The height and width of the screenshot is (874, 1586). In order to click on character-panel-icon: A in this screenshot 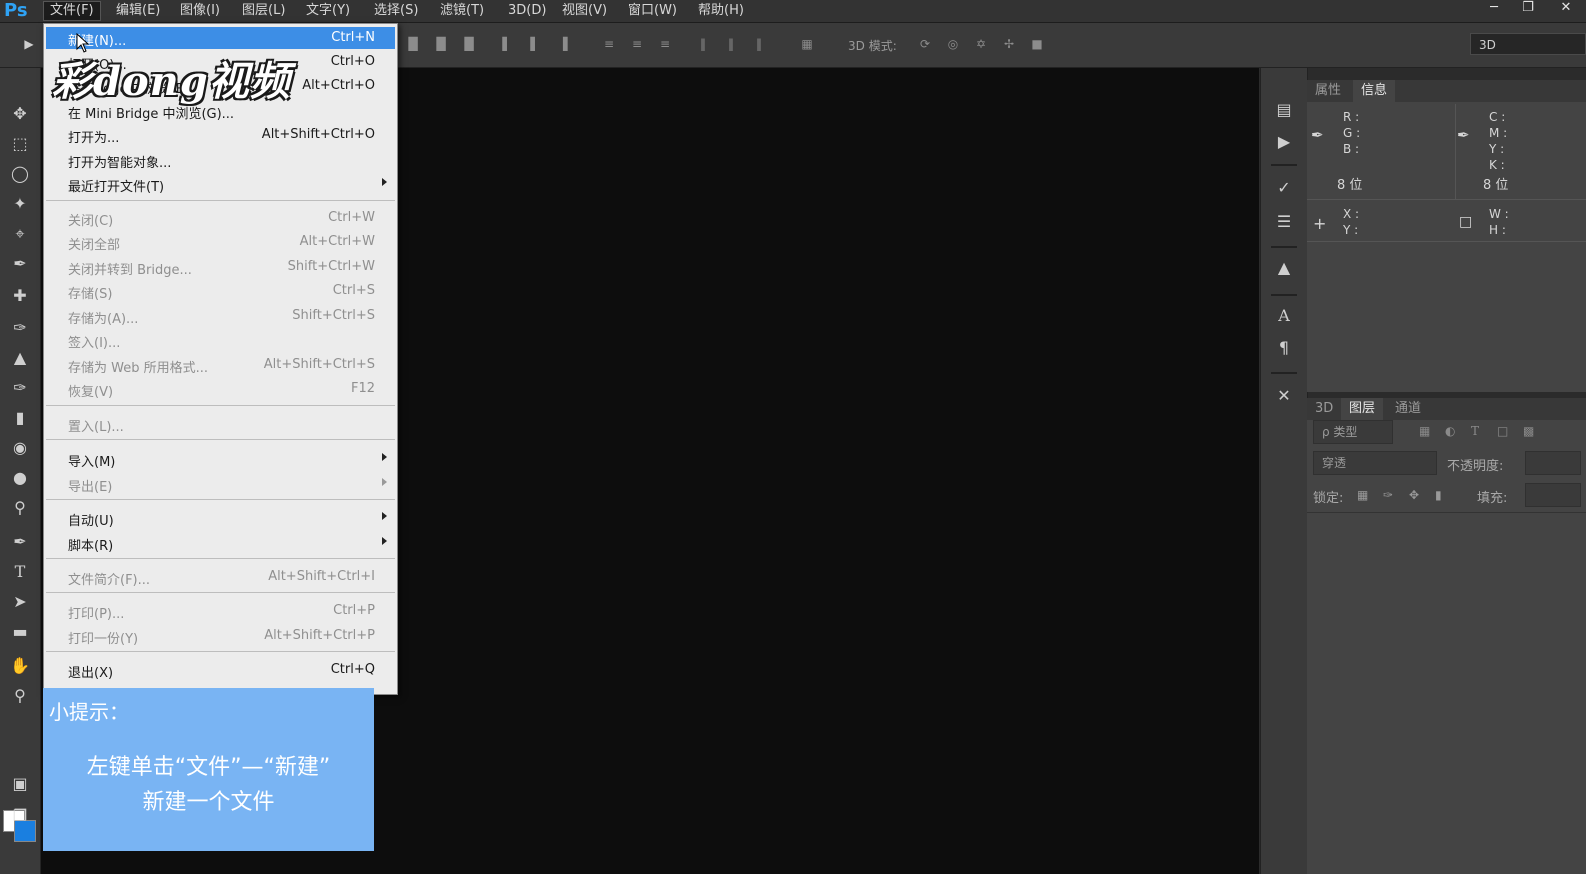, I will do `click(1284, 317)`.